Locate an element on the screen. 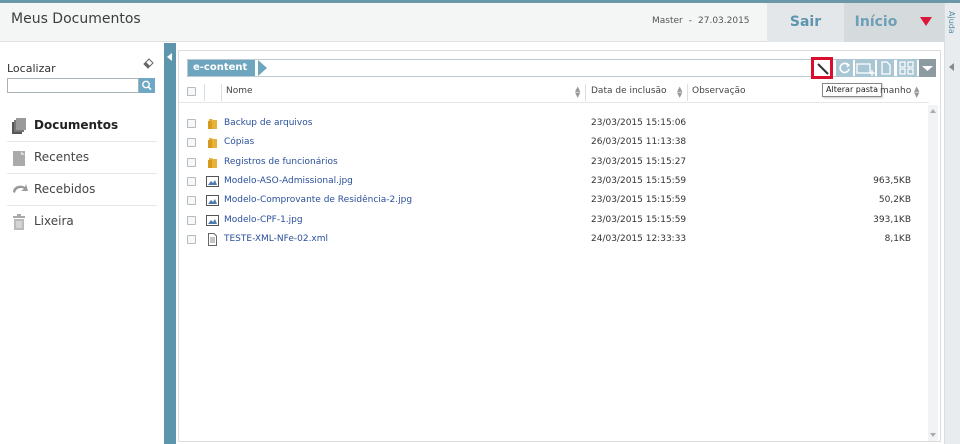  user-name: Master is located at coordinates (667, 21).